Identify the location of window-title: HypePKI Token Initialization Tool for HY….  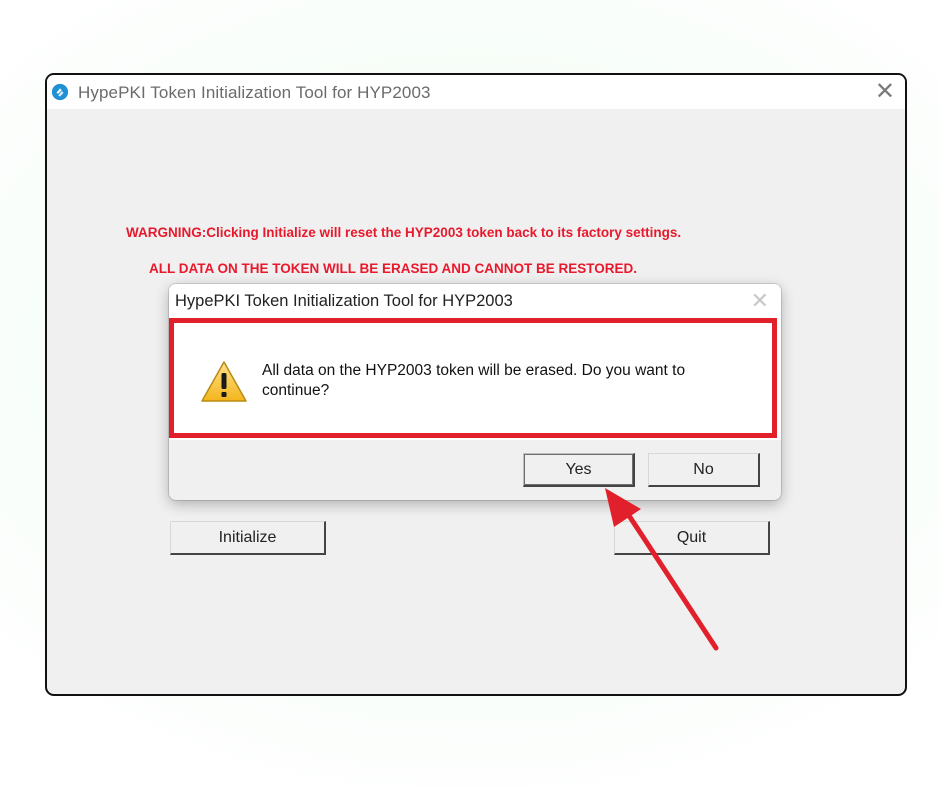
(254, 92).